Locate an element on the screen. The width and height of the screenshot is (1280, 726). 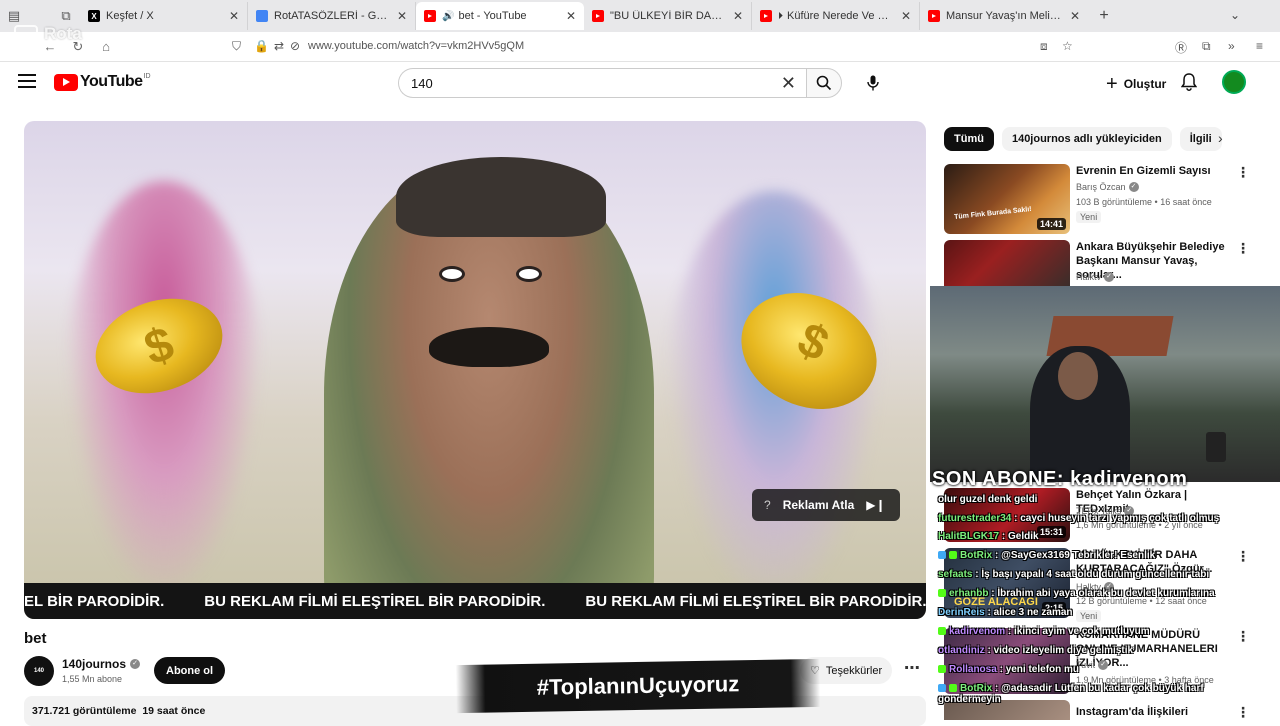
clear-search-icon: ✕ is located at coordinates (788, 83).